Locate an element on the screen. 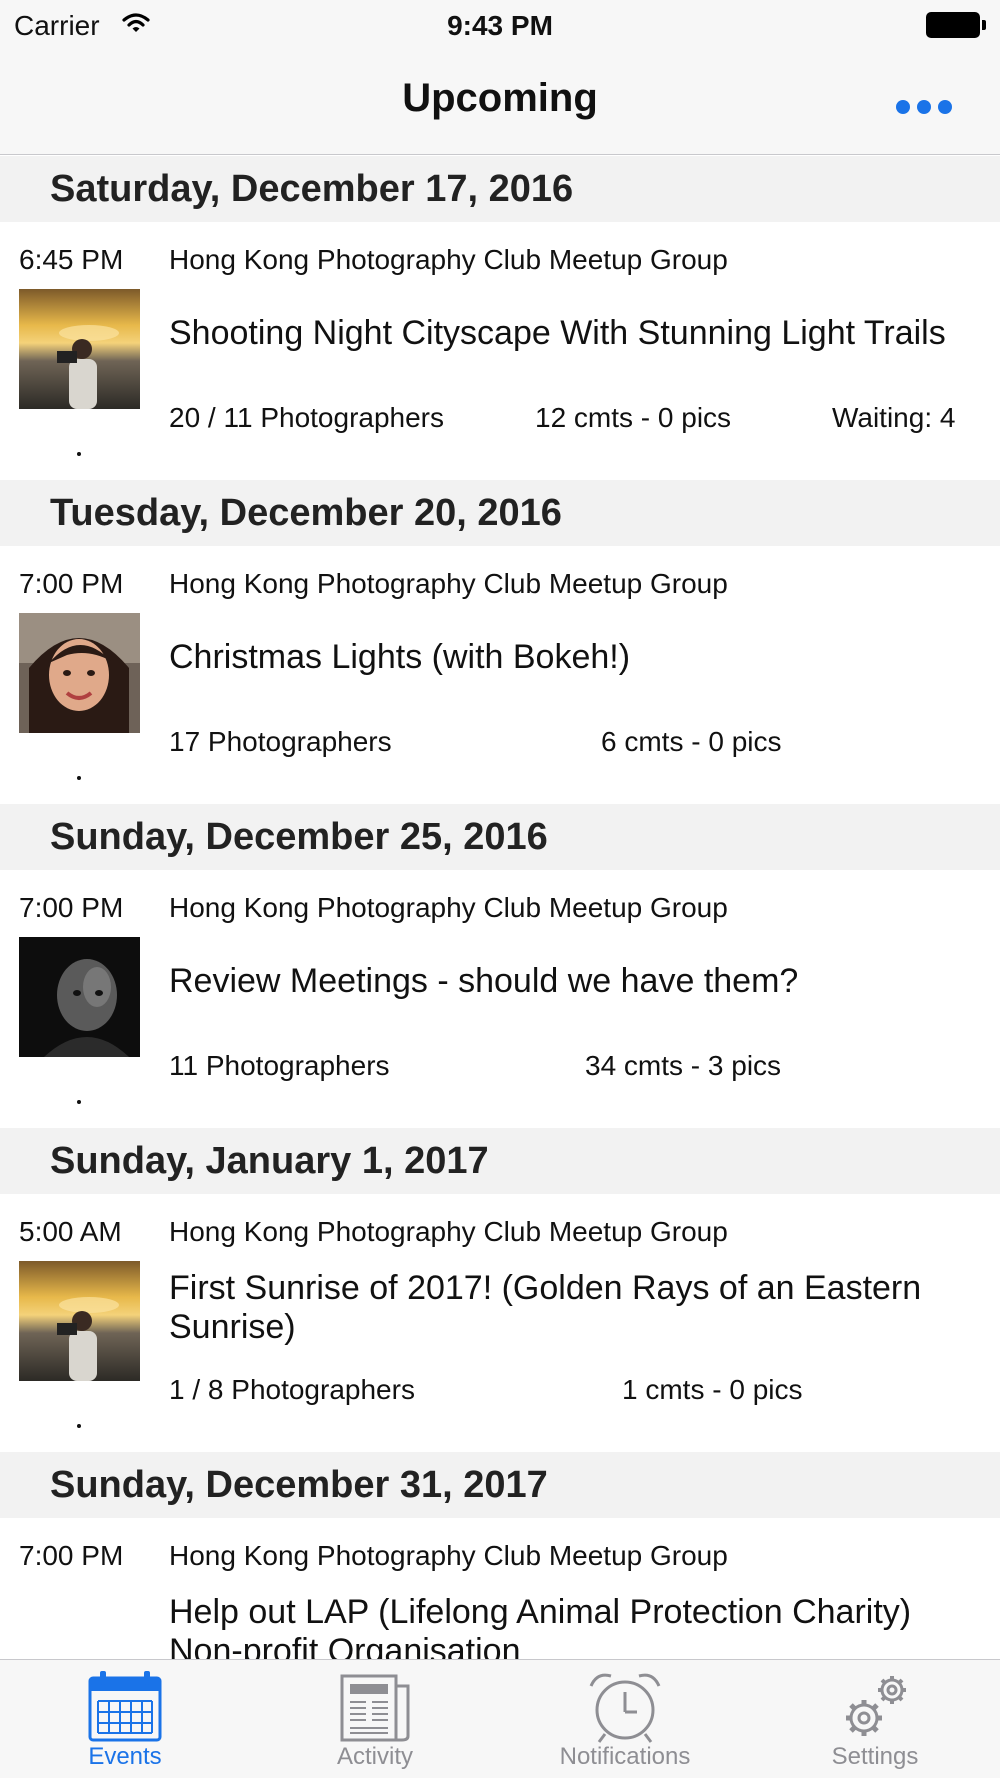 The width and height of the screenshot is (1000, 1778). tab-label: Activity is located at coordinates (374, 1756).